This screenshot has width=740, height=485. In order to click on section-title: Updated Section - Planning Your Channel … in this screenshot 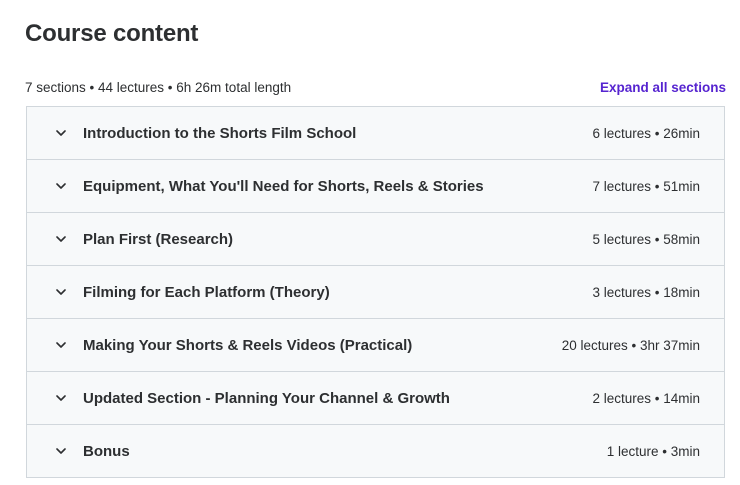, I will do `click(266, 398)`.